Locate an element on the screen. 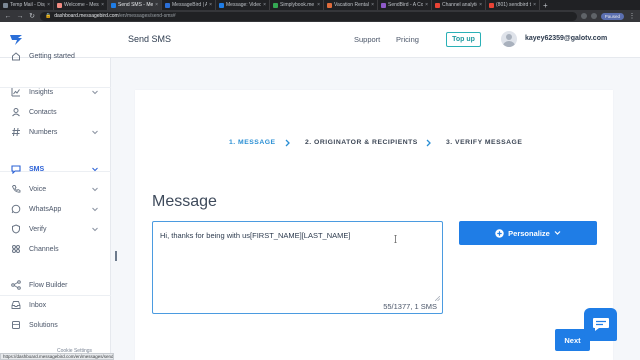 The height and width of the screenshot is (360, 640). sidebar-item-label: SMS is located at coordinates (37, 169).